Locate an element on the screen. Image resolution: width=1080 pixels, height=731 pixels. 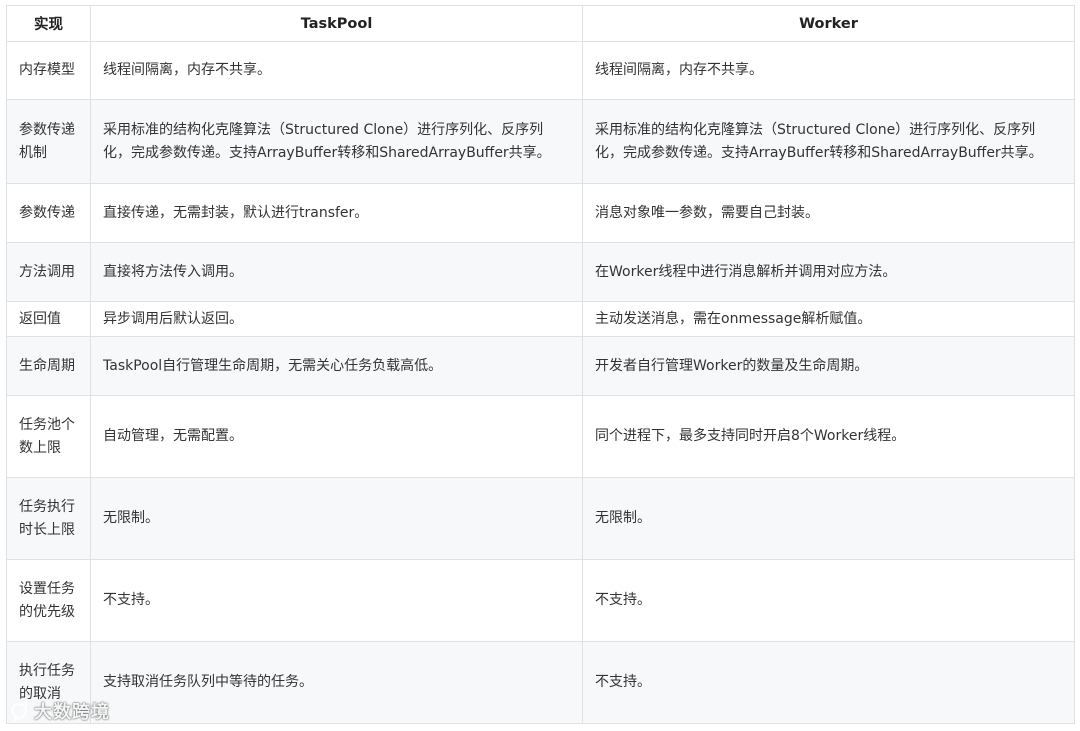
row-feature: 内存模型 is located at coordinates (48, 70).